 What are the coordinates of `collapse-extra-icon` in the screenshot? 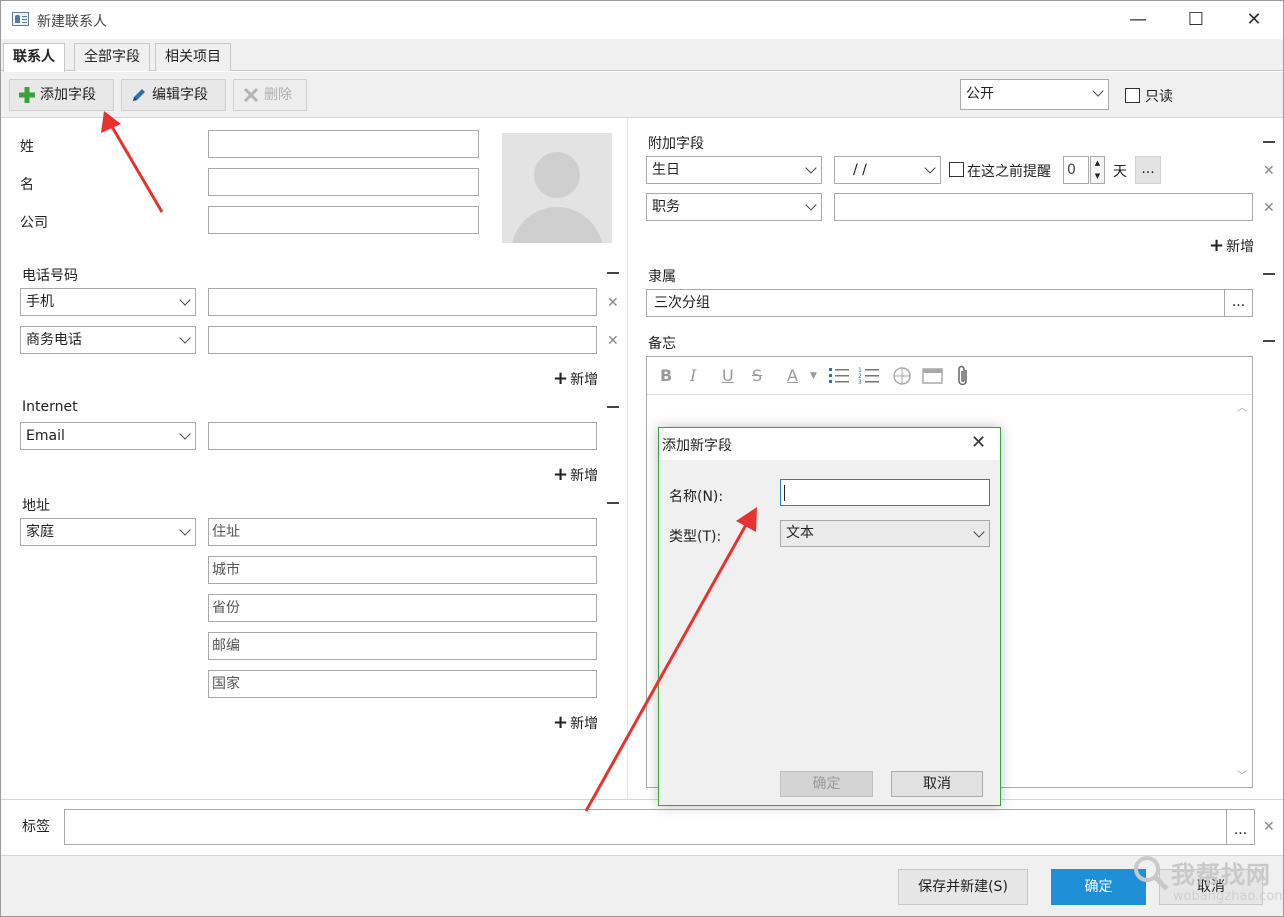 It's located at (1269, 142).